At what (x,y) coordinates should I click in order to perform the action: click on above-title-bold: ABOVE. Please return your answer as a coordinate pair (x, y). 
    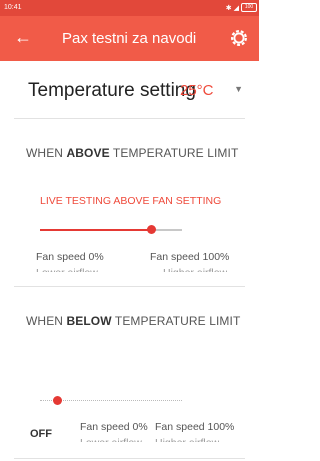
    Looking at the image, I should click on (88, 153).